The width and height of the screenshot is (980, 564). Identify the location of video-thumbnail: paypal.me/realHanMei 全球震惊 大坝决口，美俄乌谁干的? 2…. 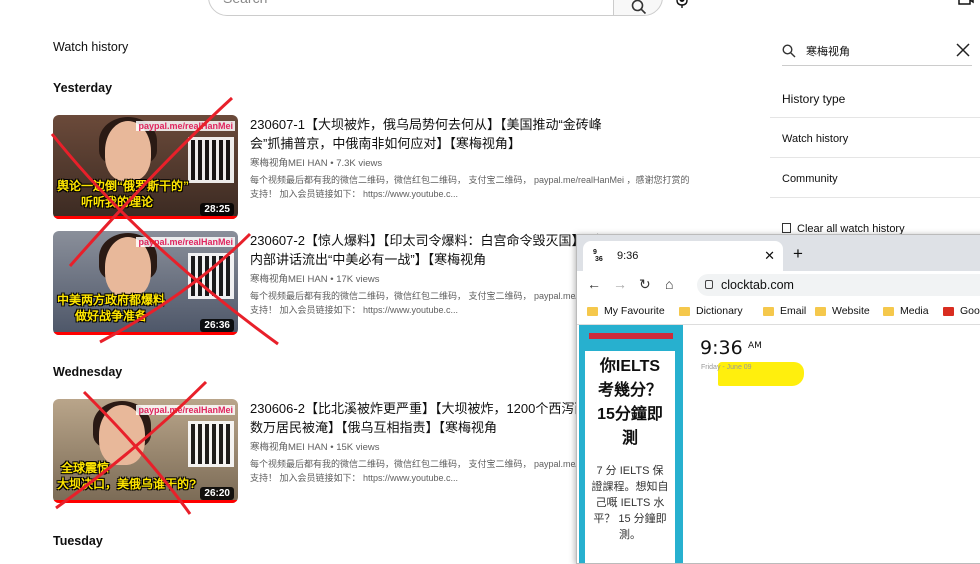
(145, 451).